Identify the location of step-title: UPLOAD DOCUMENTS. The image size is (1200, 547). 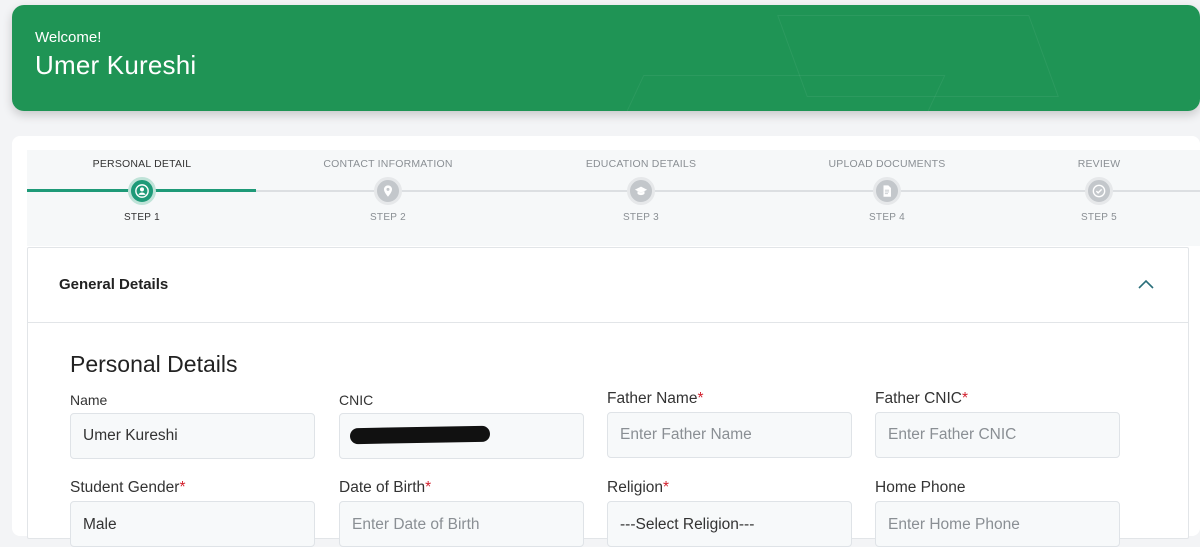
(887, 164).